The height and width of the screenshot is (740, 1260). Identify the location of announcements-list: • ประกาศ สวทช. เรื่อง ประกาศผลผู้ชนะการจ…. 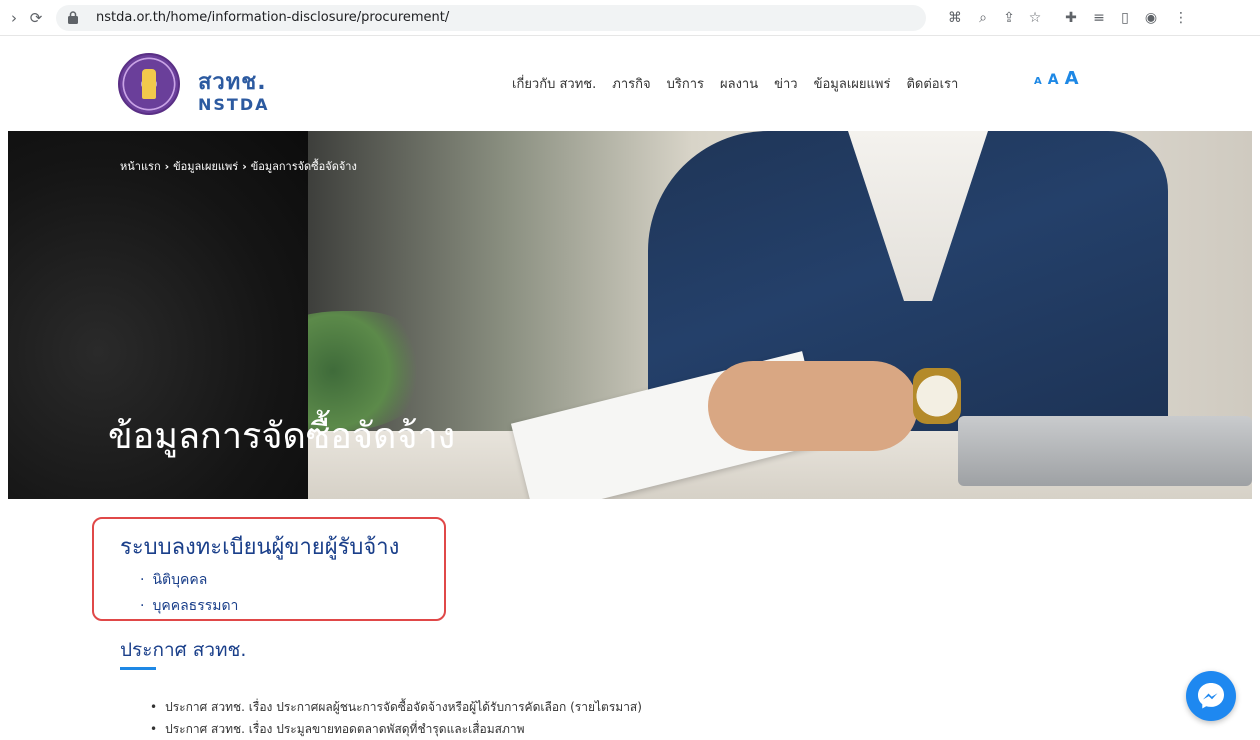
(396, 718).